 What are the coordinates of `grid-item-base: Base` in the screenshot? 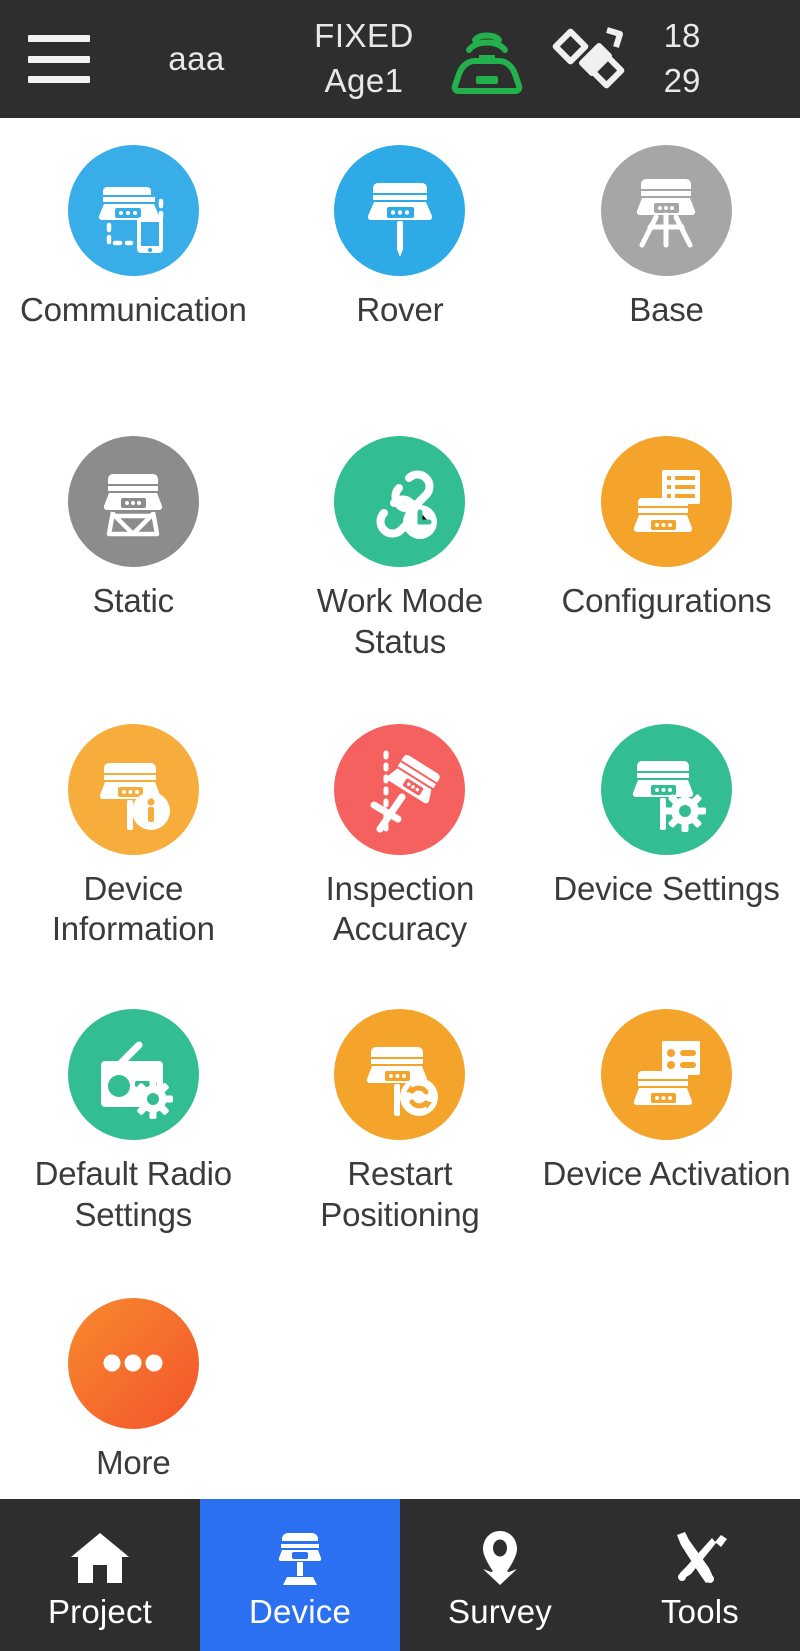 It's located at (666, 237).